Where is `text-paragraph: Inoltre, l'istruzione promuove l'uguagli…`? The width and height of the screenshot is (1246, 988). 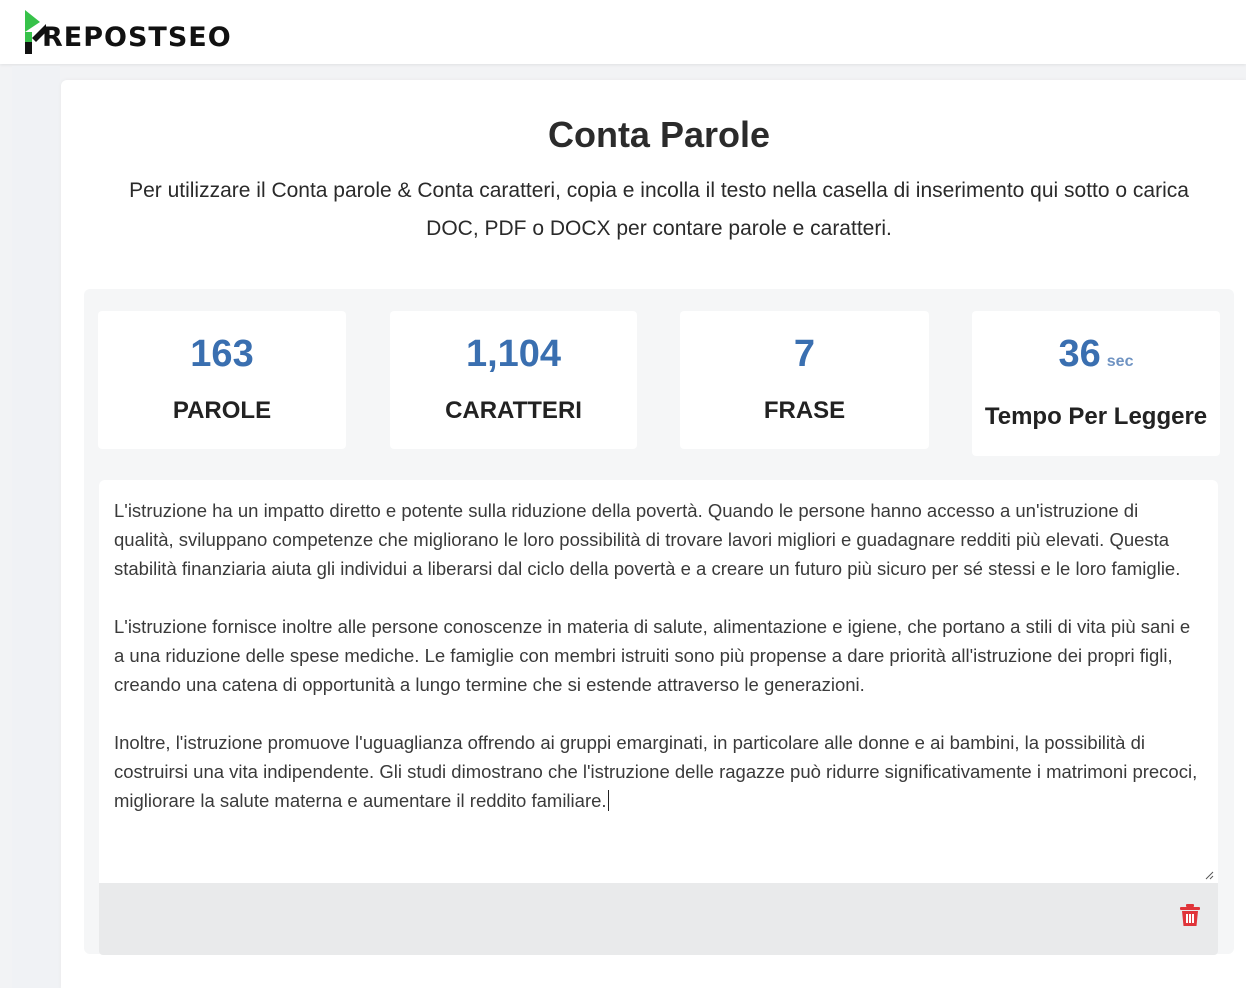 text-paragraph: Inoltre, l'istruzione promuove l'uguagli… is located at coordinates (656, 771).